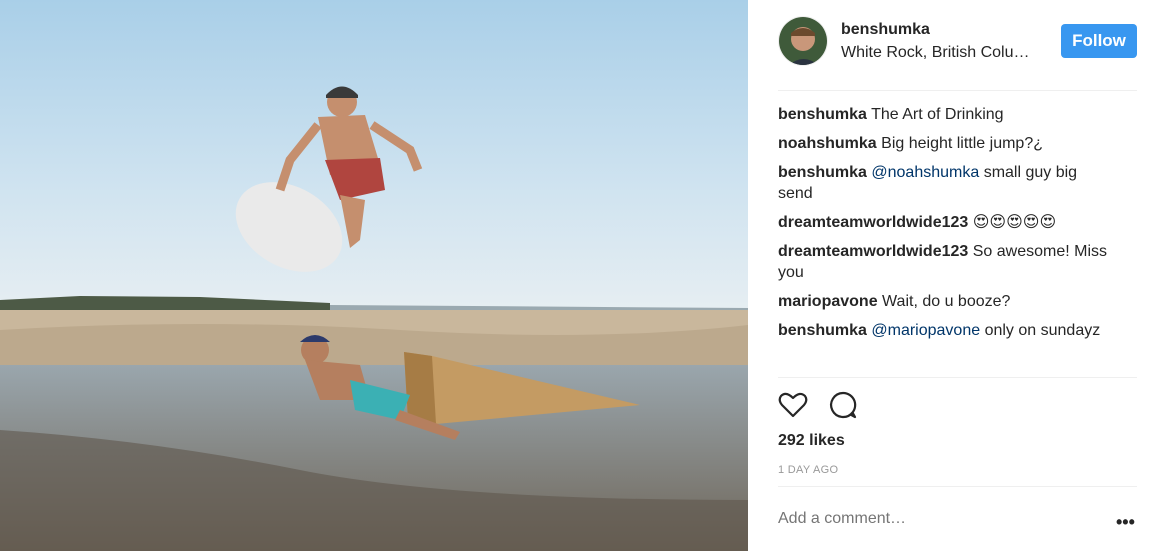 The width and height of the screenshot is (1149, 551). I want to click on header-divider, so click(957, 90).